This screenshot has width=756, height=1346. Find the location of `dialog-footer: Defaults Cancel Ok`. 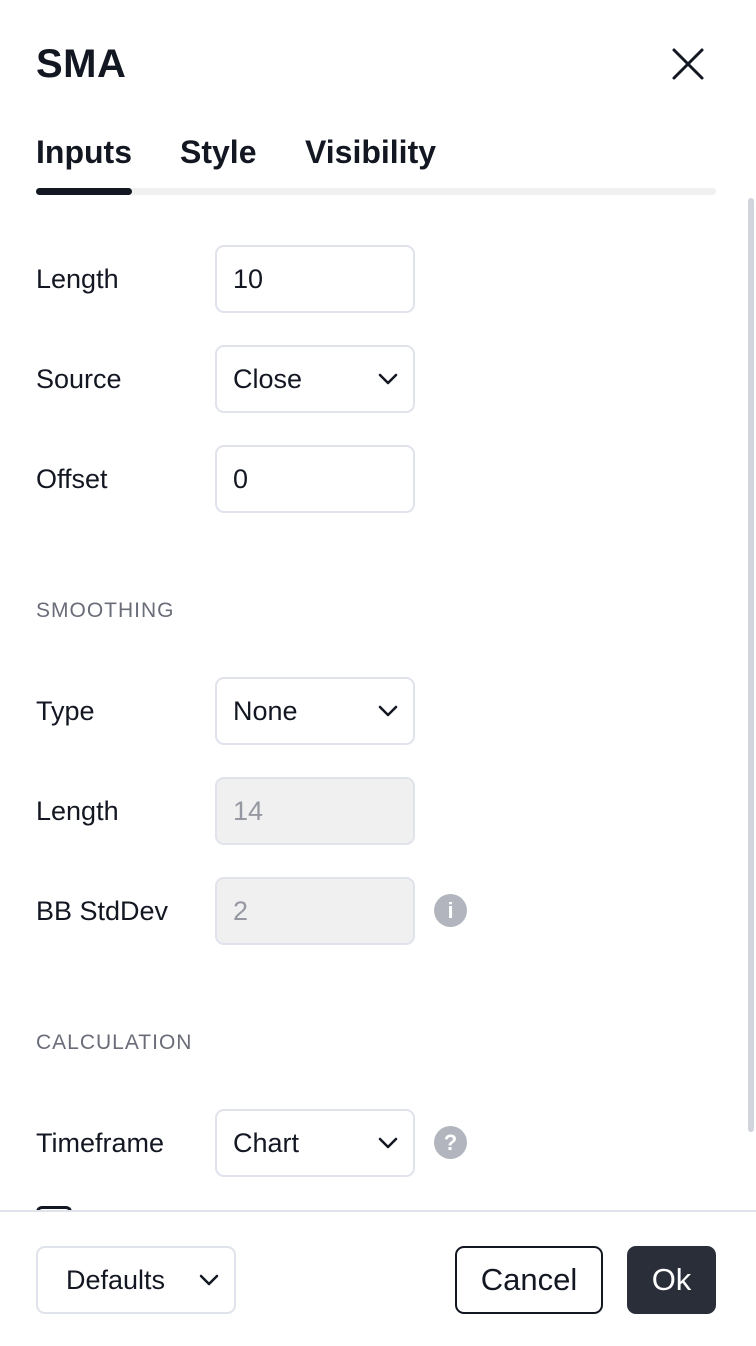

dialog-footer: Defaults Cancel Ok is located at coordinates (378, 1278).